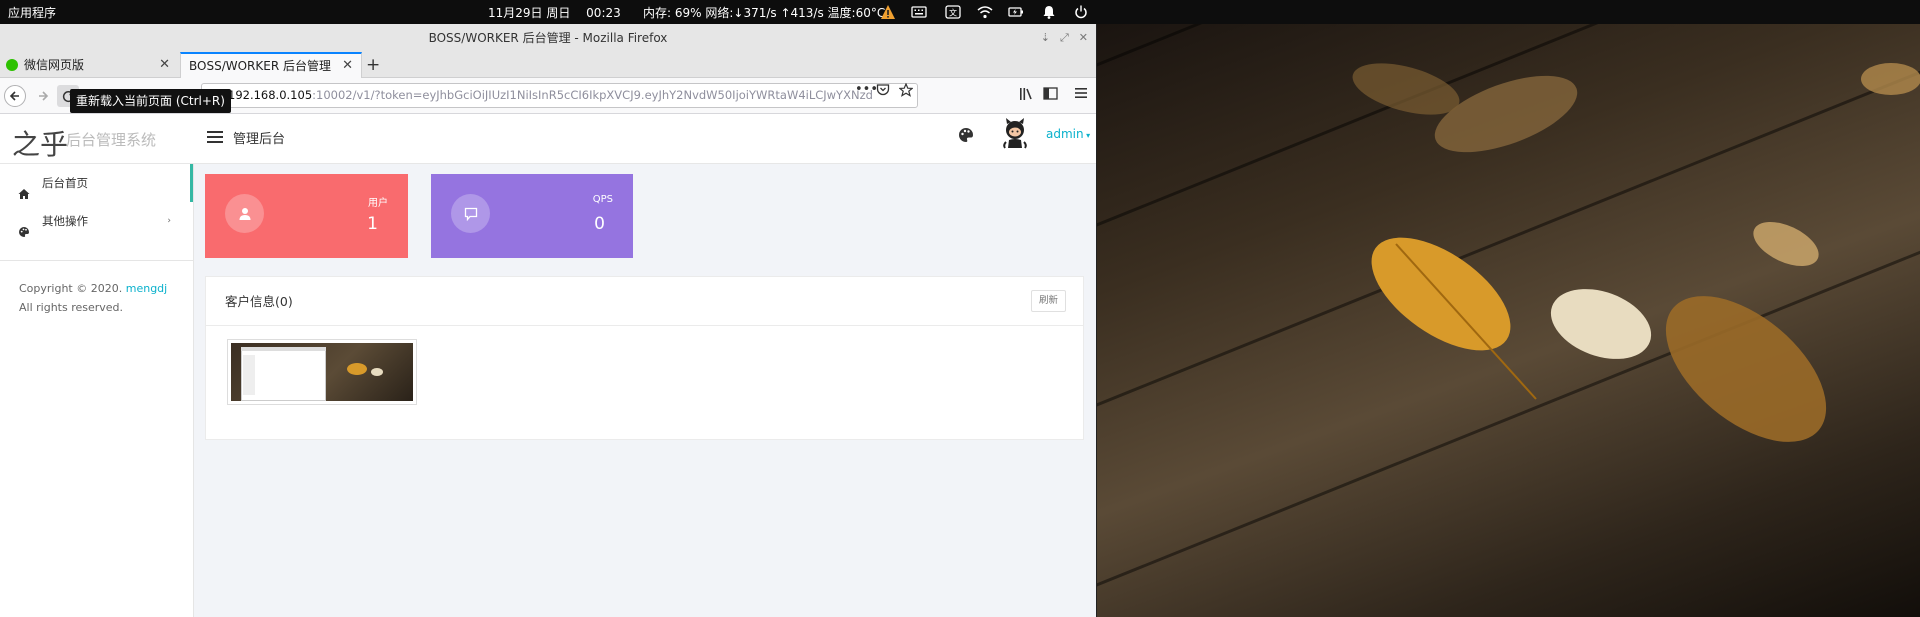 The height and width of the screenshot is (617, 1920). I want to click on logo-subtitle: 后台管理系统, so click(111, 140).